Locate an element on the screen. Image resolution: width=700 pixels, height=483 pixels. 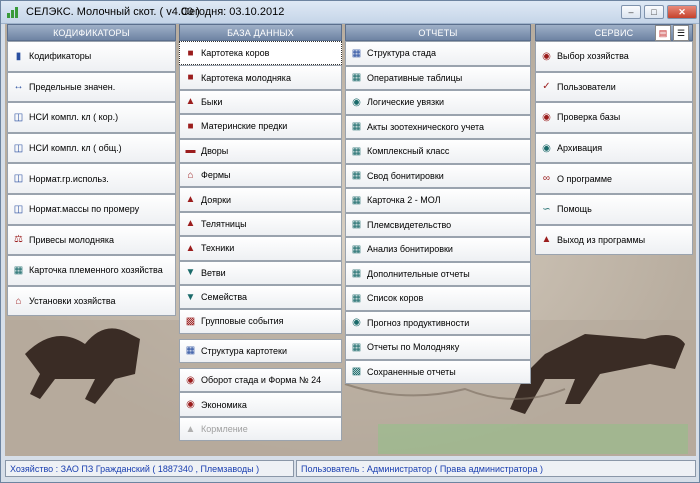
baza-item-4: ▬ Дворы is located at coordinates (260, 150).